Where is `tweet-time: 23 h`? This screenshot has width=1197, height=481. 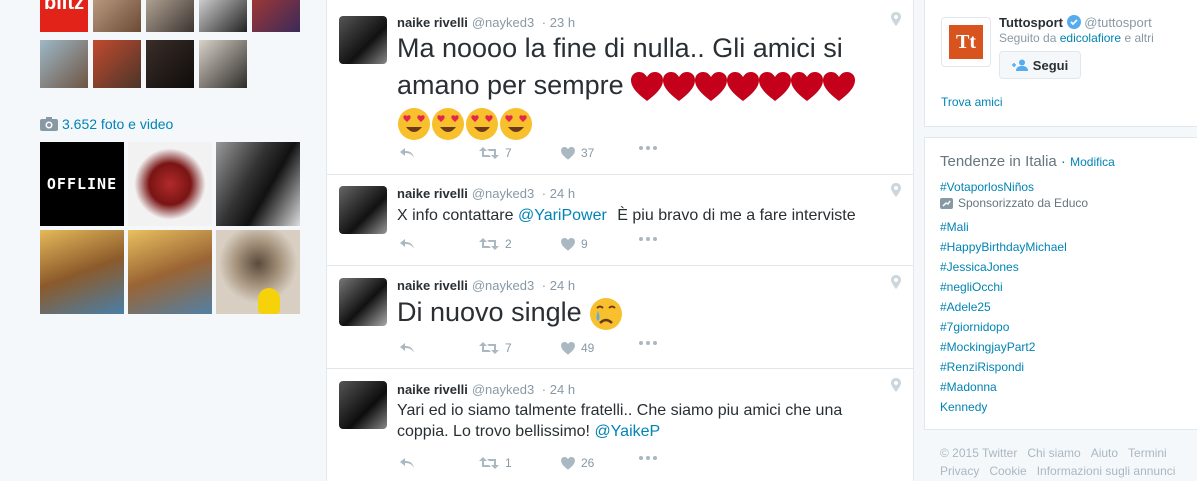 tweet-time: 23 h is located at coordinates (562, 22).